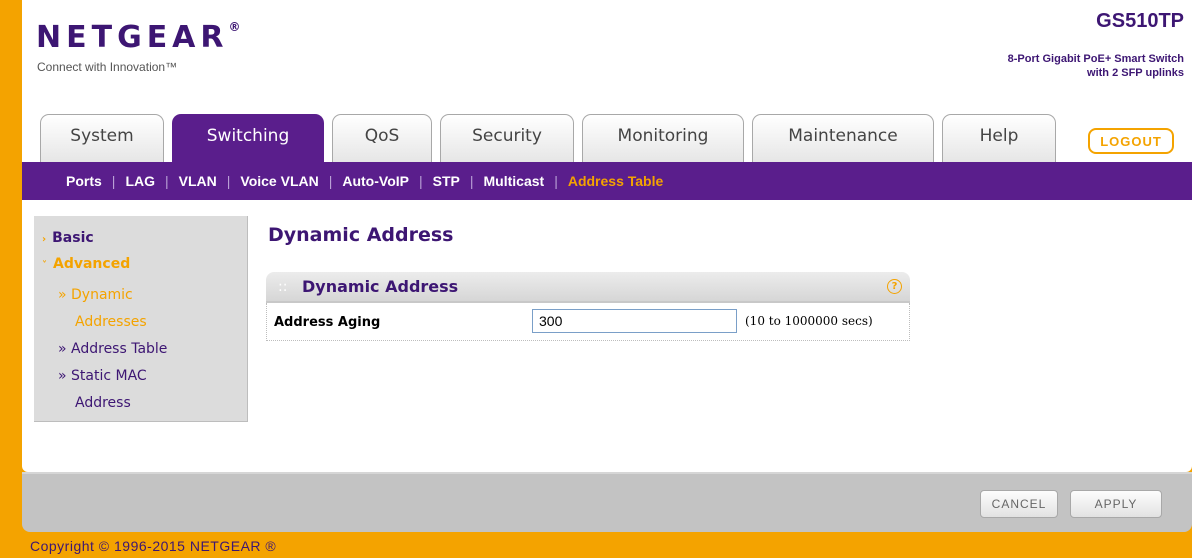 This screenshot has width=1192, height=558. I want to click on logo-text: NETGEAR, so click(132, 37).